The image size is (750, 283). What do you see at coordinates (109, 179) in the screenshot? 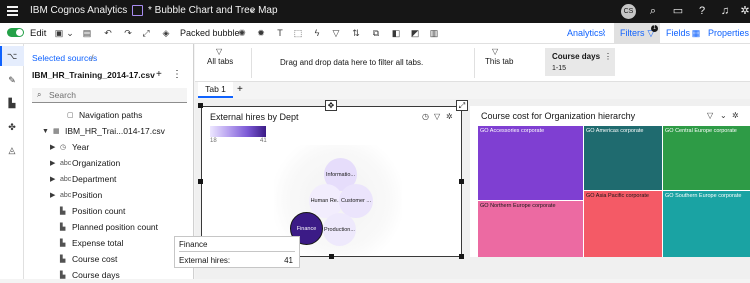
I see `tree-item: ▶ abc Department` at bounding box center [109, 179].